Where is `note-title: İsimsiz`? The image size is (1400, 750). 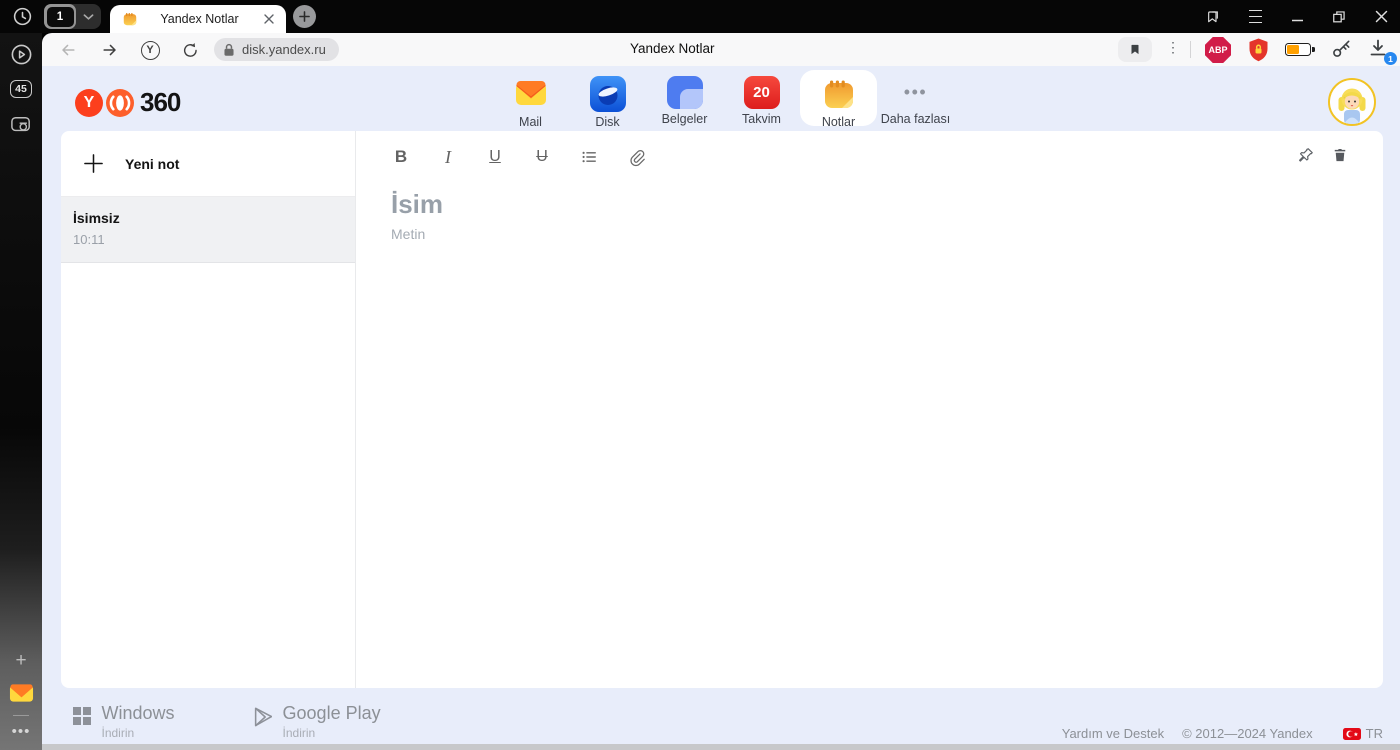
note-title: İsimsiz is located at coordinates (96, 218).